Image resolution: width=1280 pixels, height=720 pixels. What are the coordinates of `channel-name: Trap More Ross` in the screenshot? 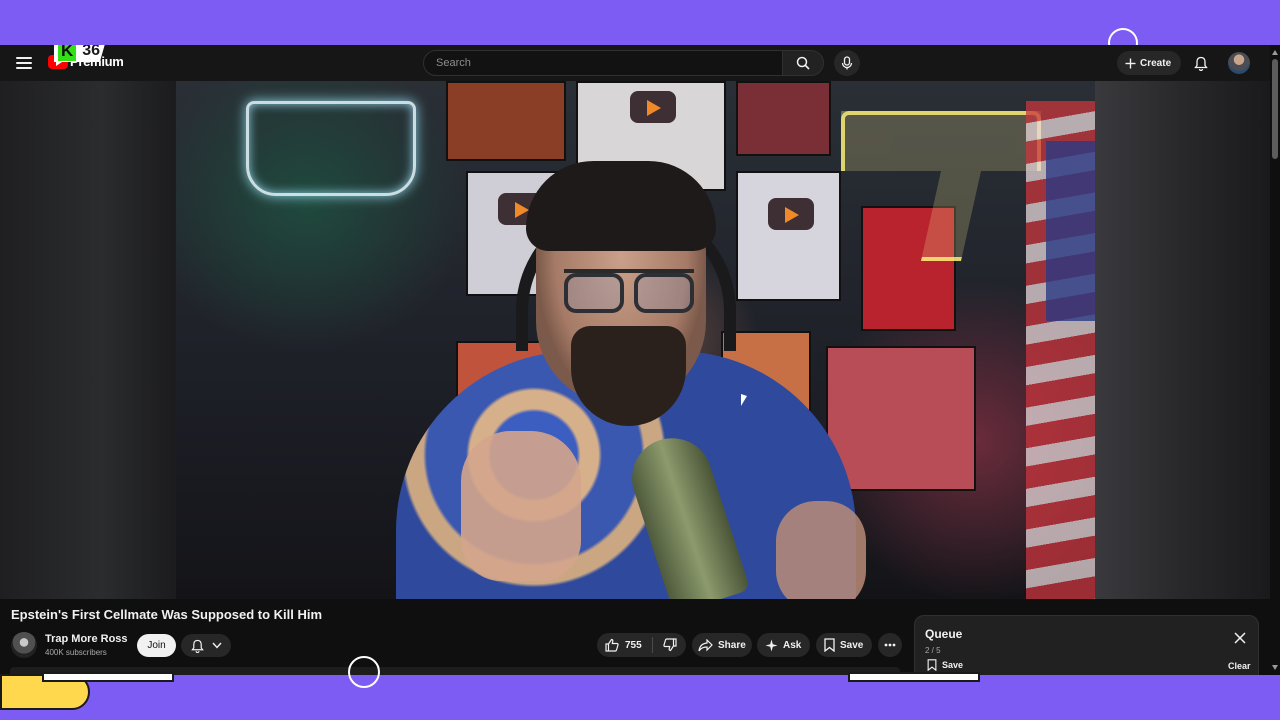 It's located at (86, 639).